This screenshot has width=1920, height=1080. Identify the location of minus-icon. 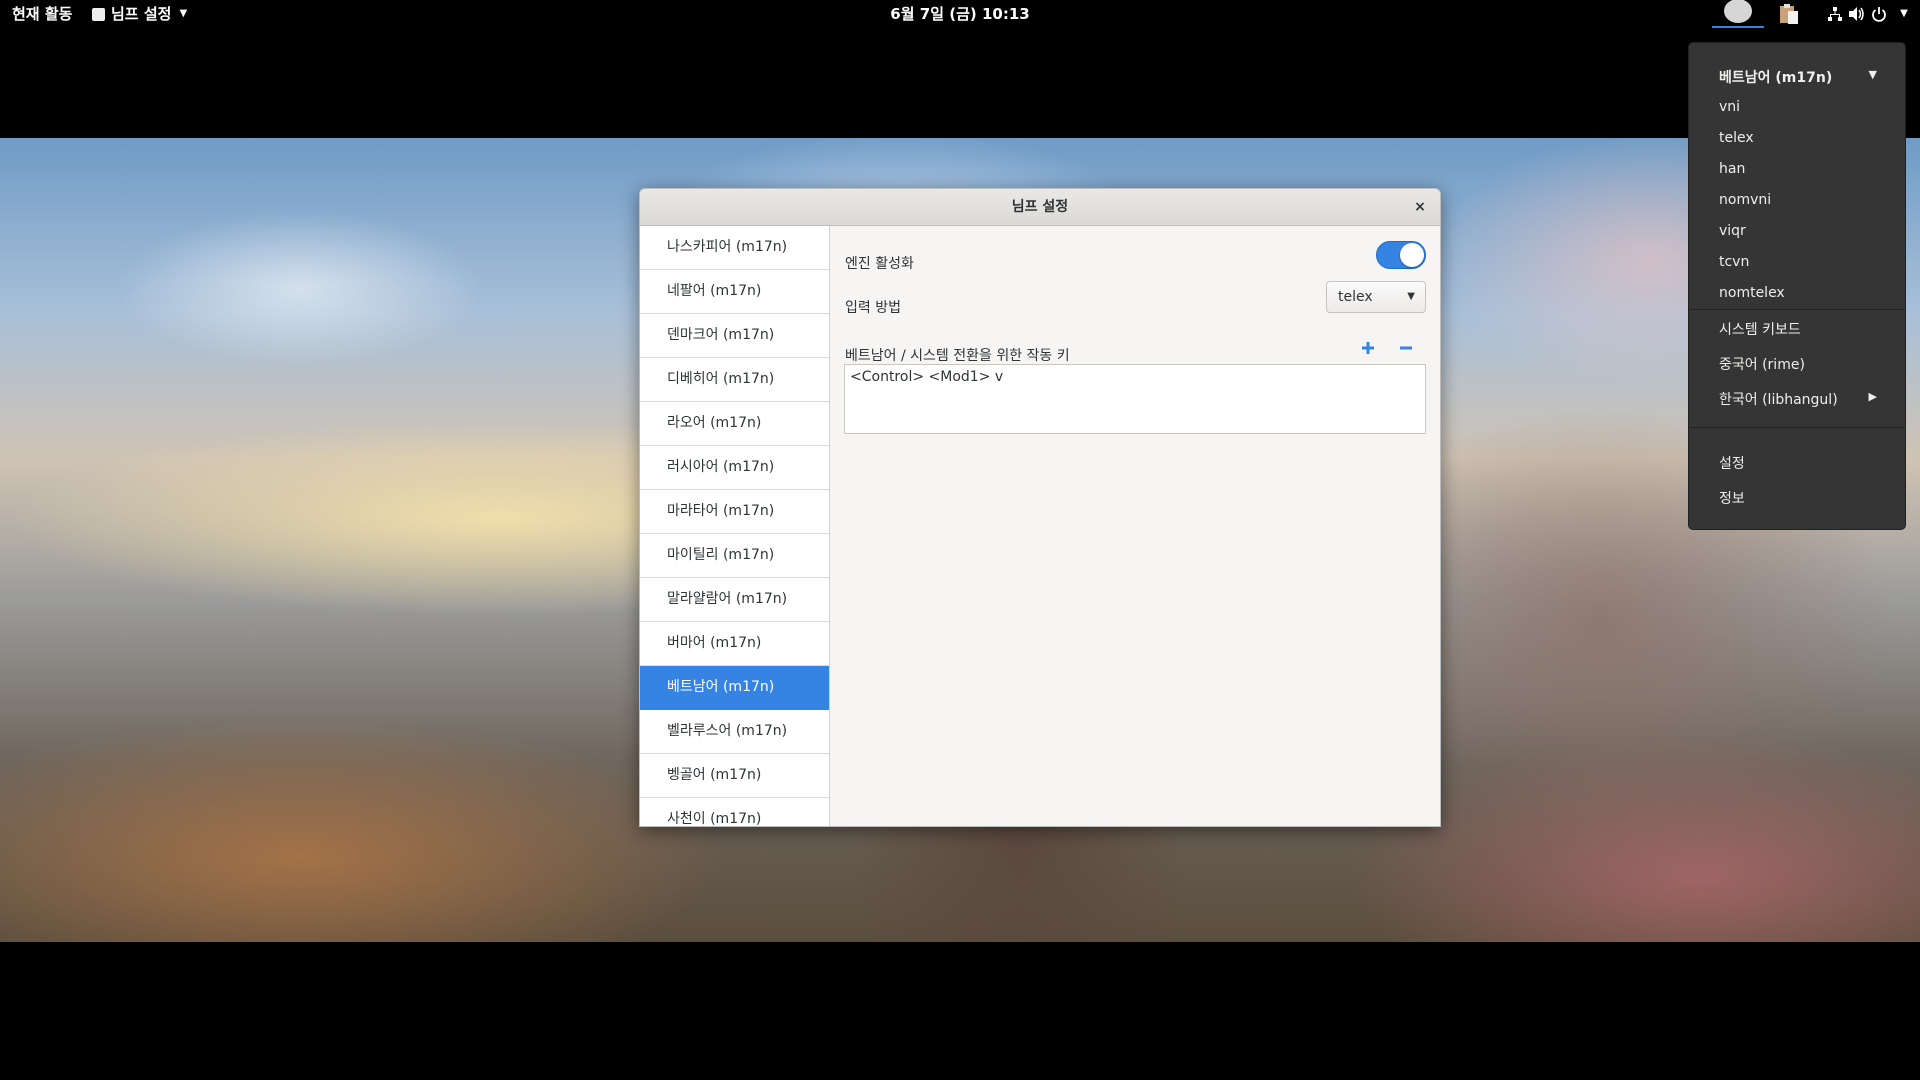
(1406, 348).